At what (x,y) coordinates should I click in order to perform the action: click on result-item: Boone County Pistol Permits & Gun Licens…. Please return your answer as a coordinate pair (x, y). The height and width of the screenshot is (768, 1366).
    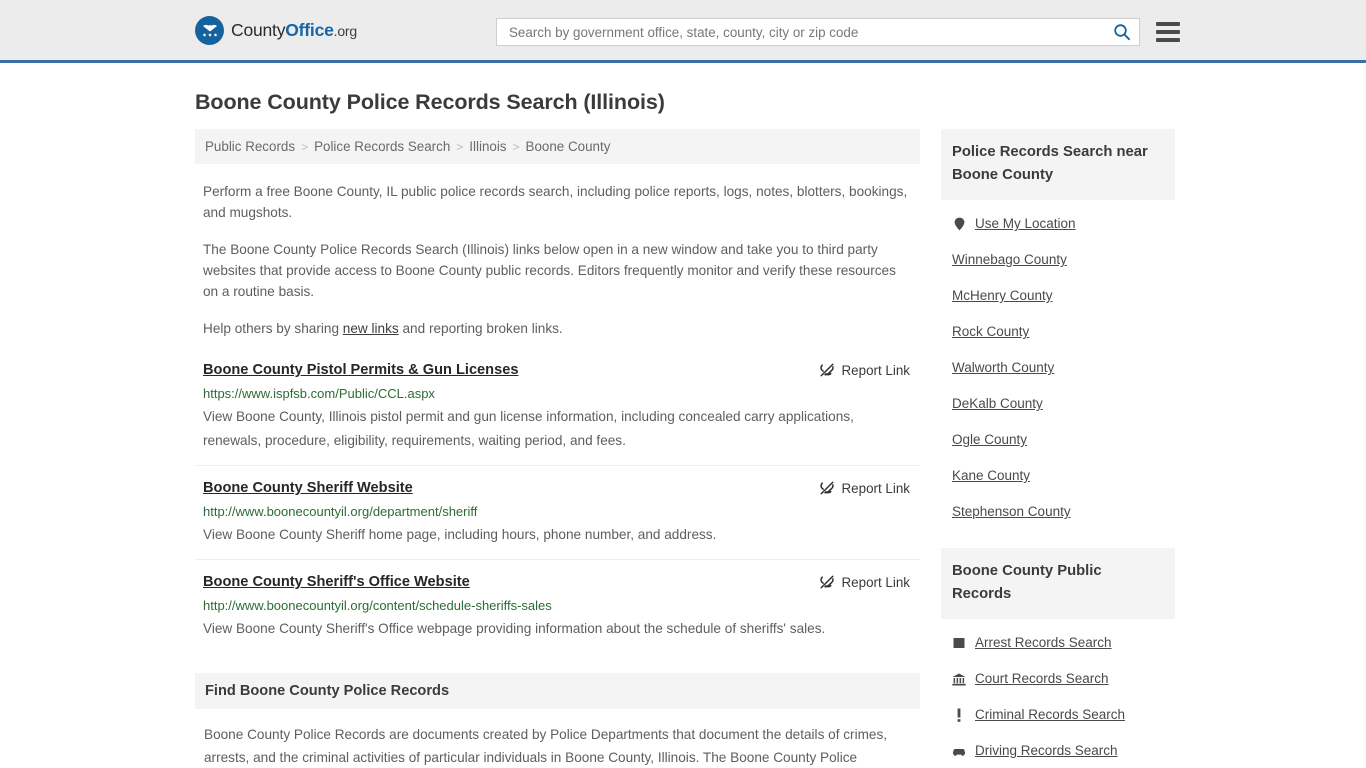
    Looking at the image, I should click on (557, 413).